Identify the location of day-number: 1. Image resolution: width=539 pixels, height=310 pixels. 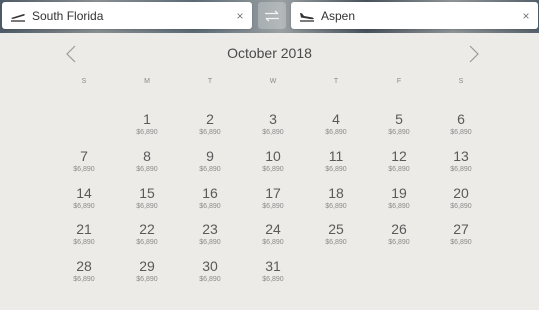
(147, 119).